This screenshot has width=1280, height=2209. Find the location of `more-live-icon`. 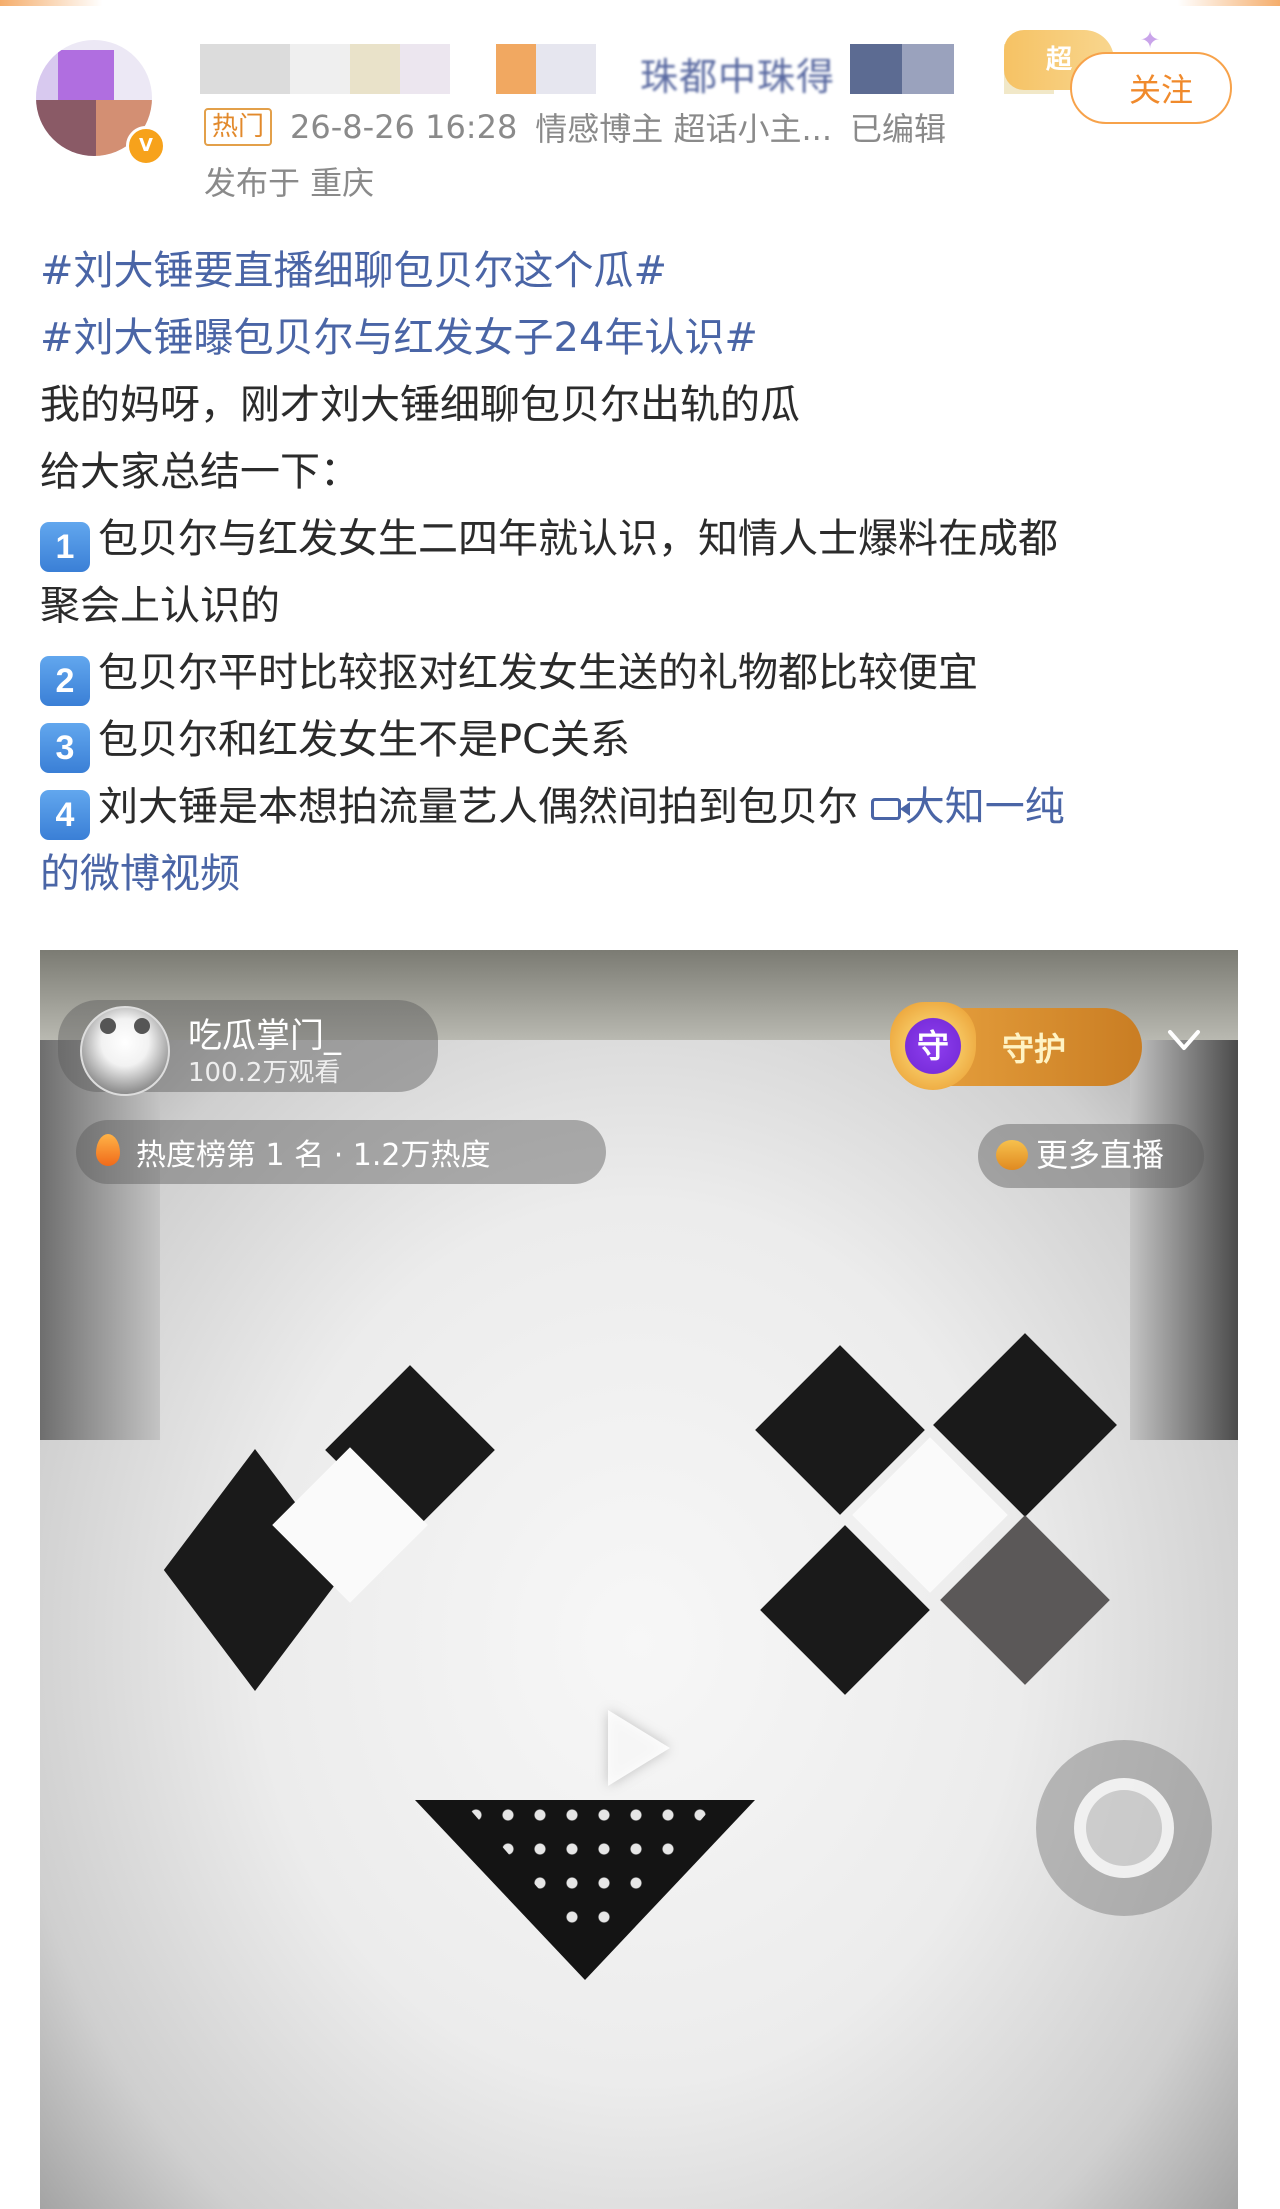

more-live-icon is located at coordinates (1012, 1155).